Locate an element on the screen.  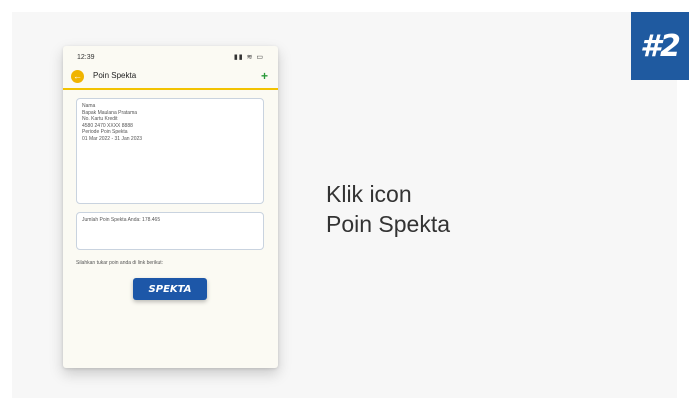
step-number-badge: #2 is located at coordinates (660, 46).